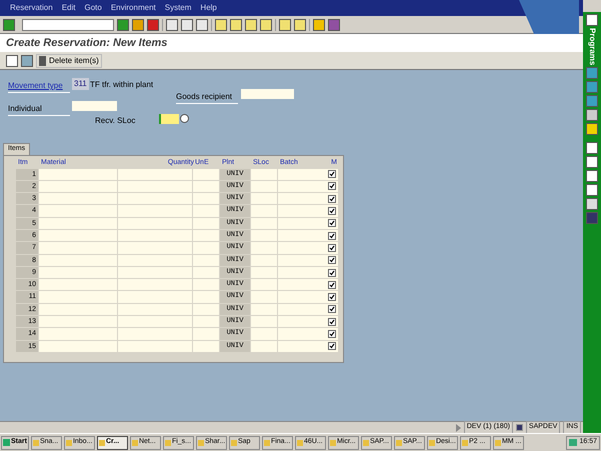 The image size is (601, 451). I want to click on menu-item: Reservation, so click(31, 8).